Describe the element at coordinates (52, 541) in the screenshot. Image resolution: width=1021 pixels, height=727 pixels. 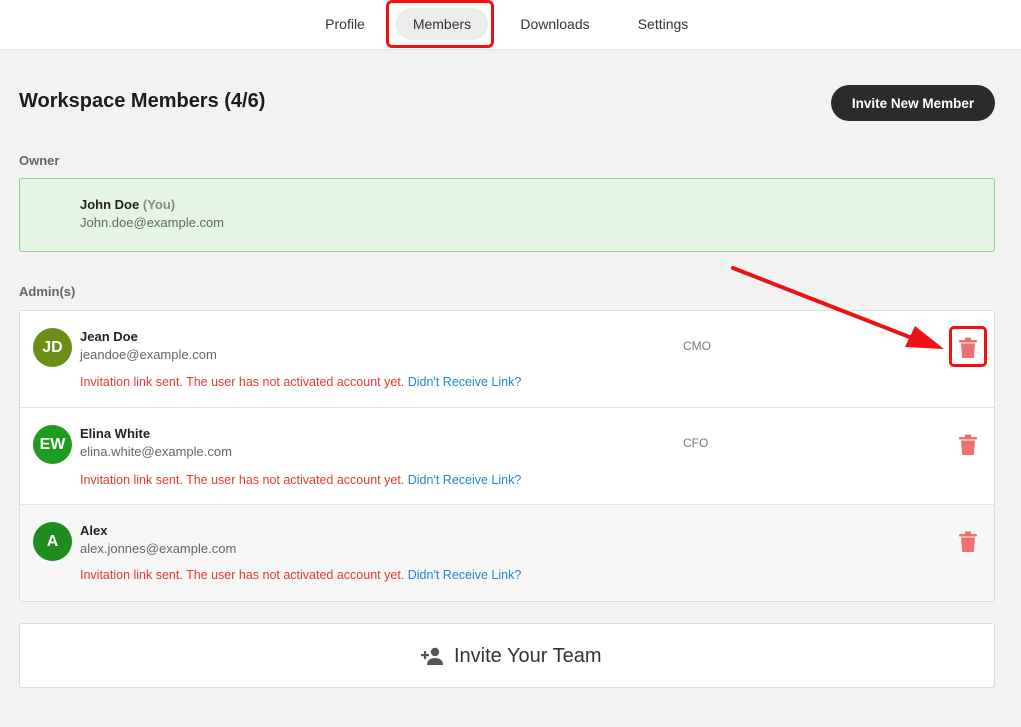
I see `avatar: A` at that location.